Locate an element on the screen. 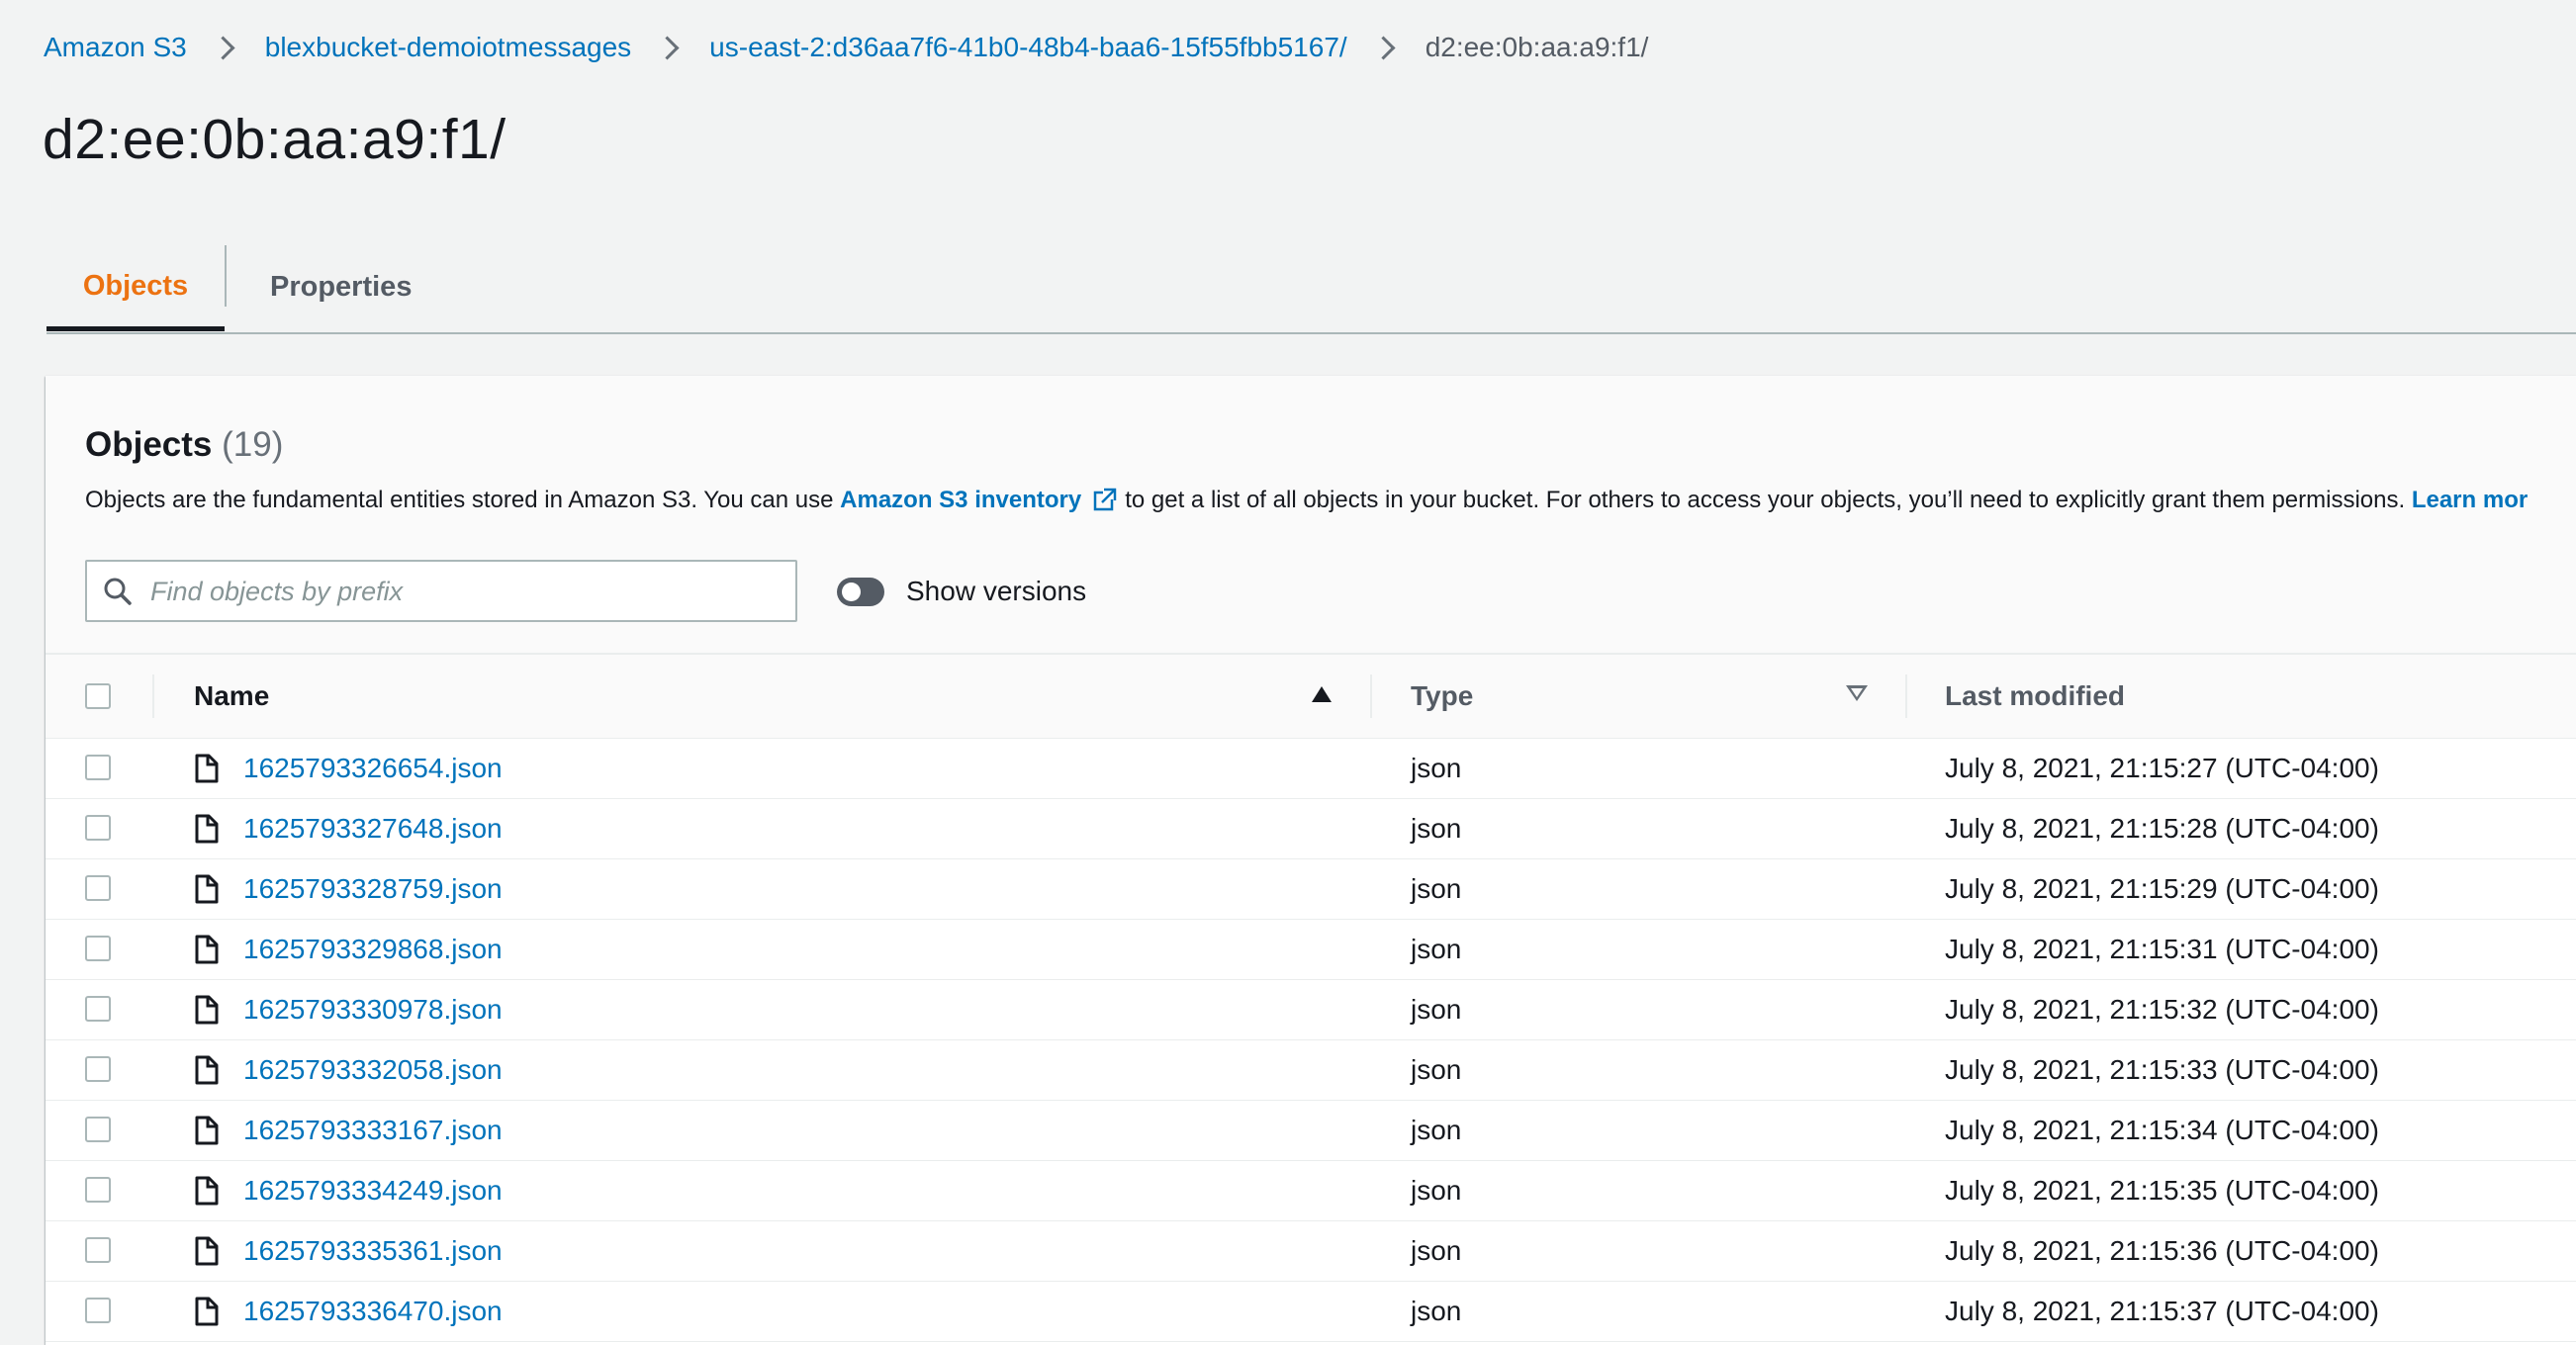 The image size is (2576, 1345). object-last-modified: July 8, 2021, 21:15:31 (UTC-04:00) is located at coordinates (2162, 949).